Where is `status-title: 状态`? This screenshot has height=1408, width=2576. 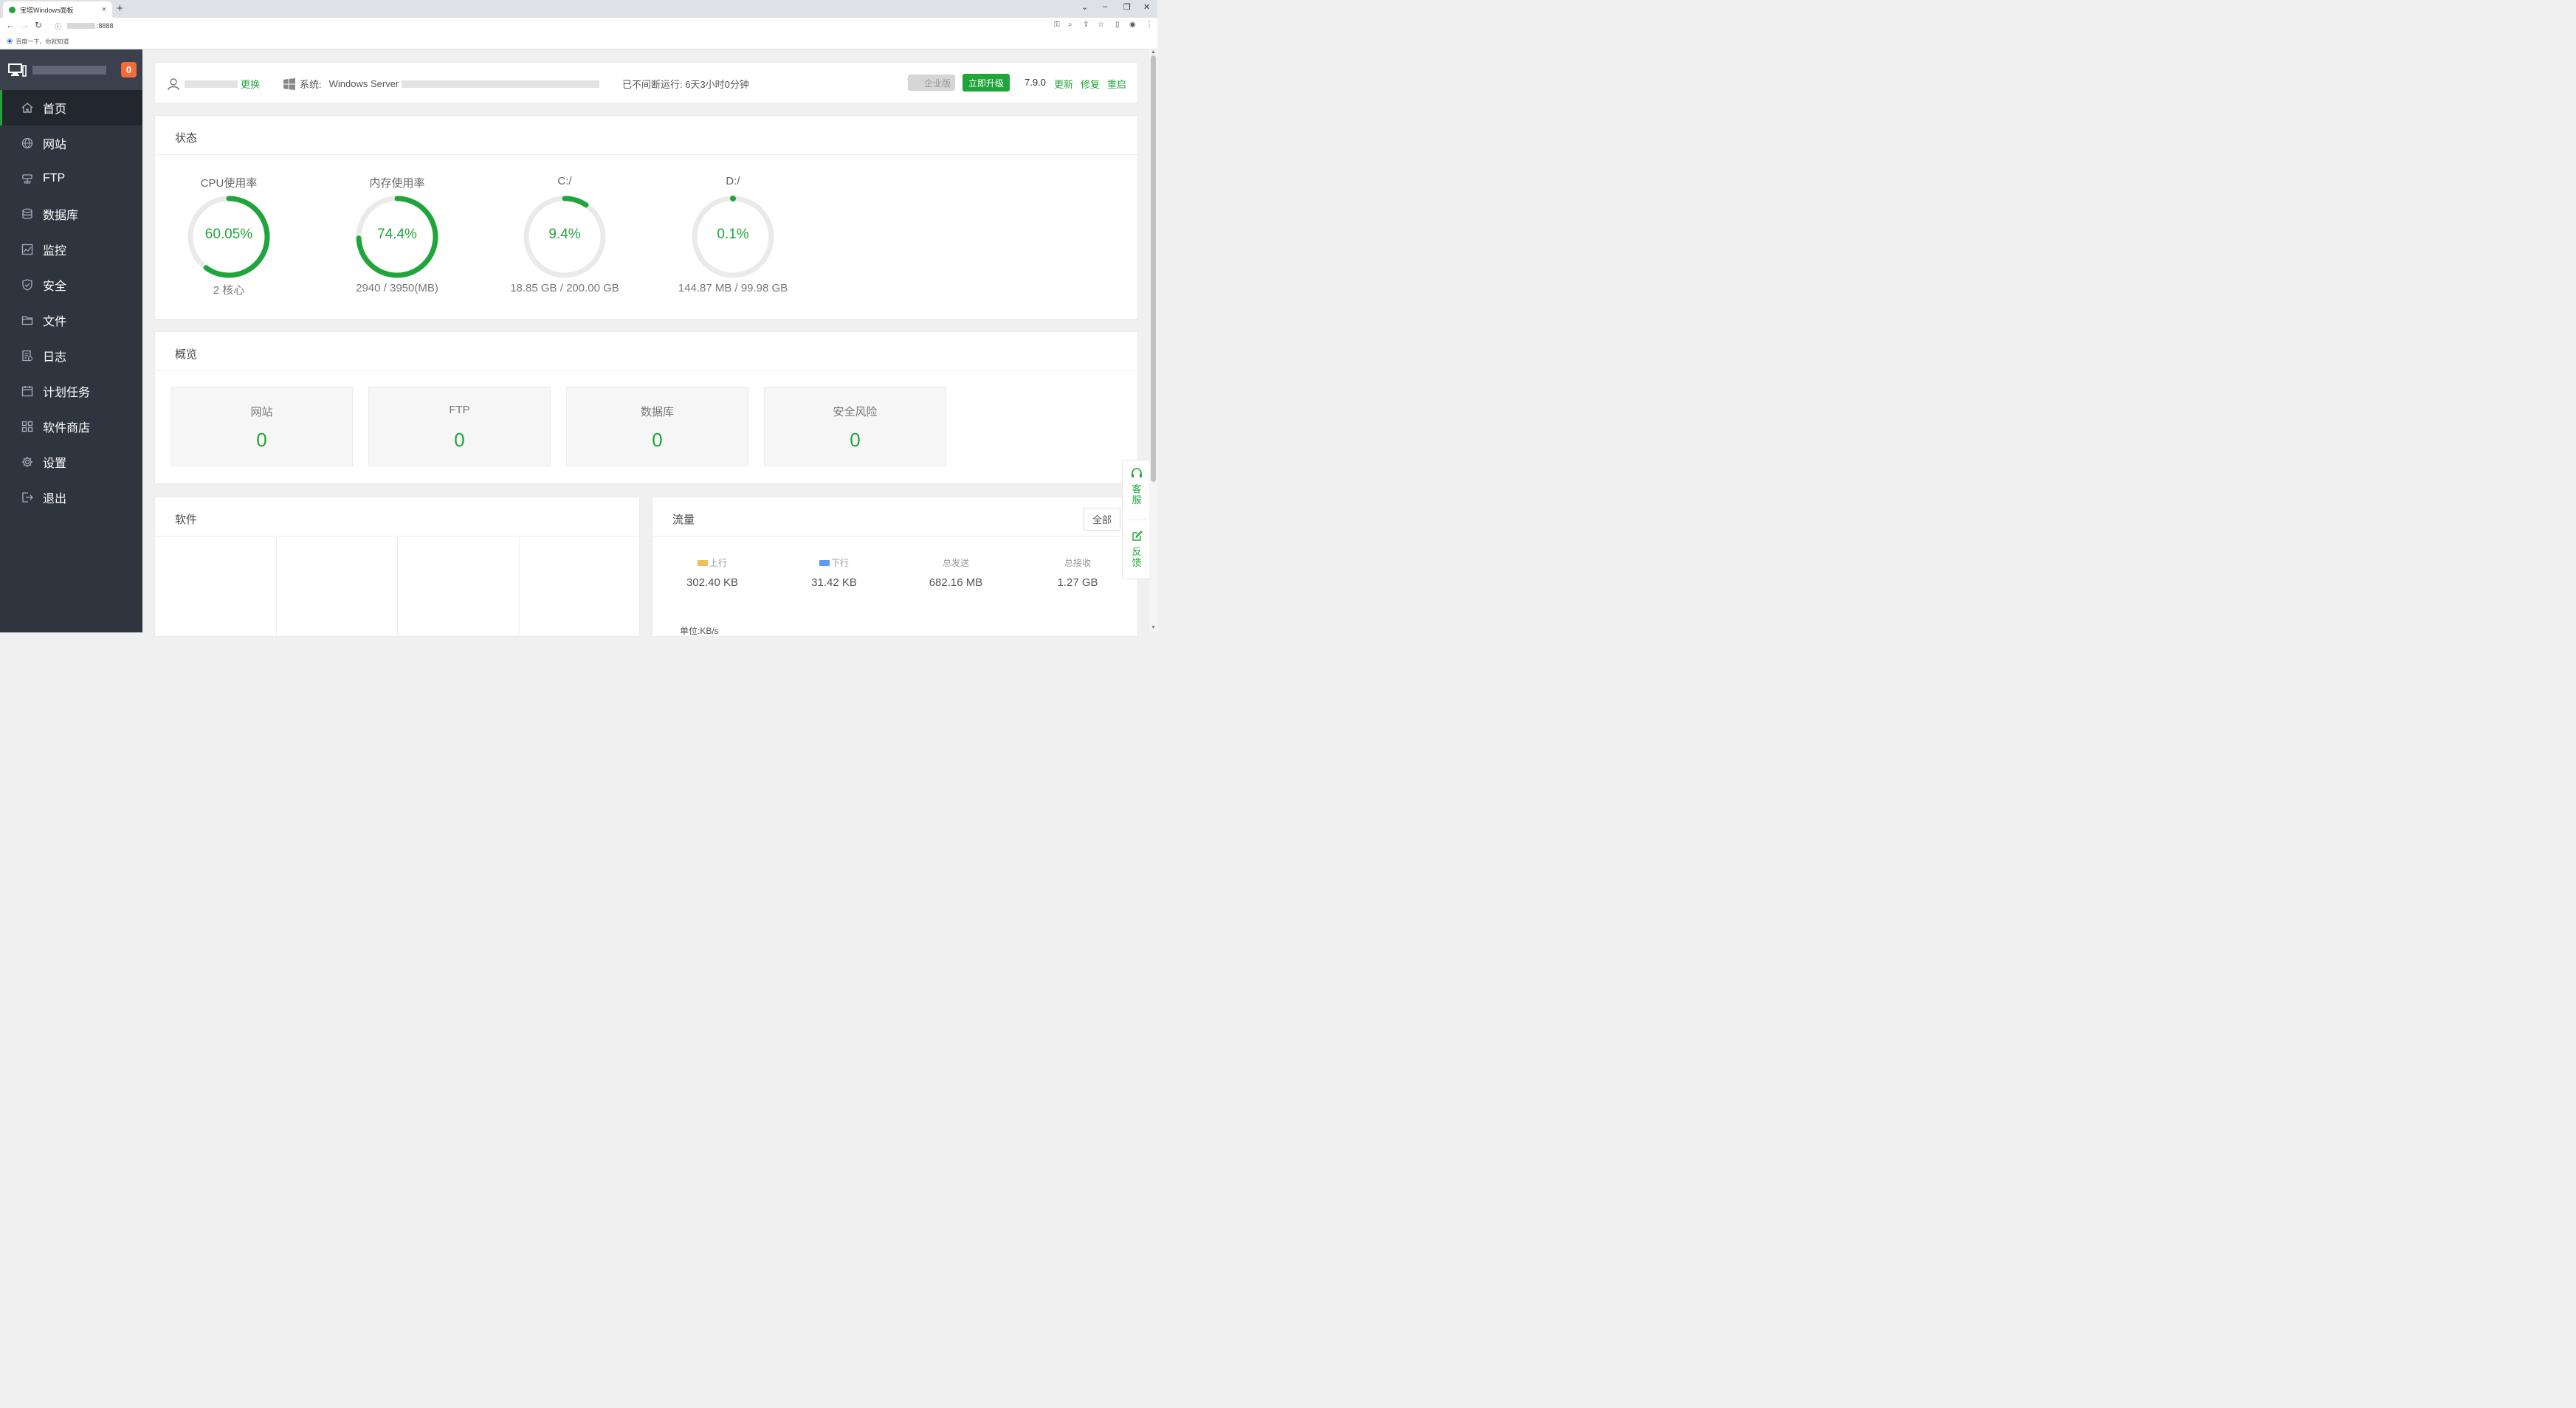
status-title: 状态 is located at coordinates (186, 138).